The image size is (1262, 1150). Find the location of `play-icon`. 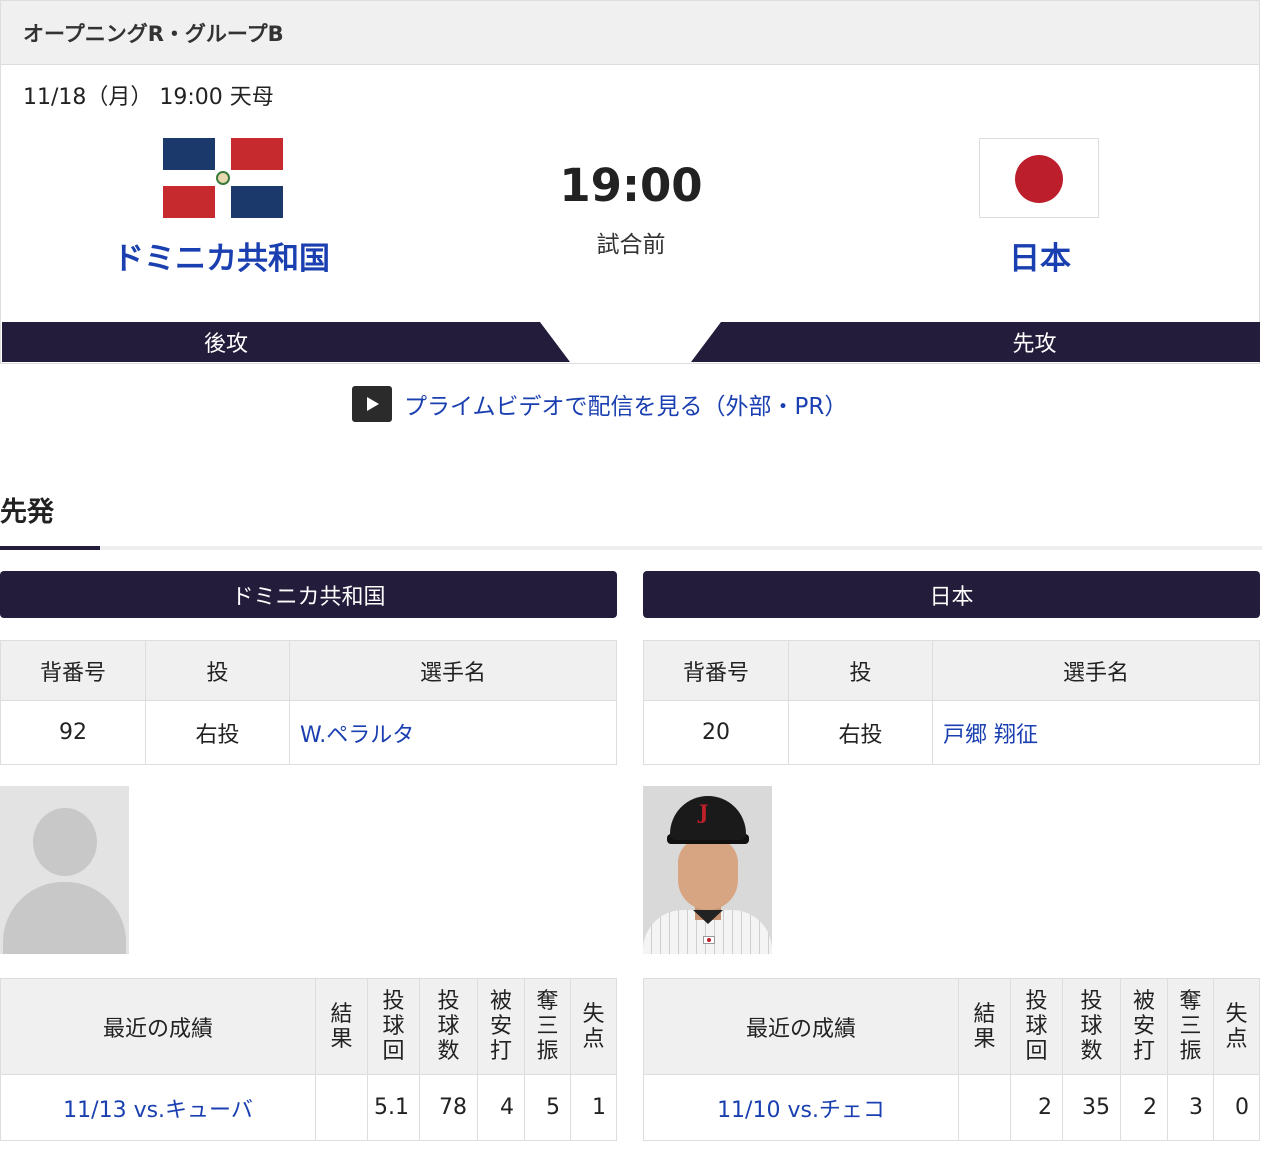

play-icon is located at coordinates (372, 404).